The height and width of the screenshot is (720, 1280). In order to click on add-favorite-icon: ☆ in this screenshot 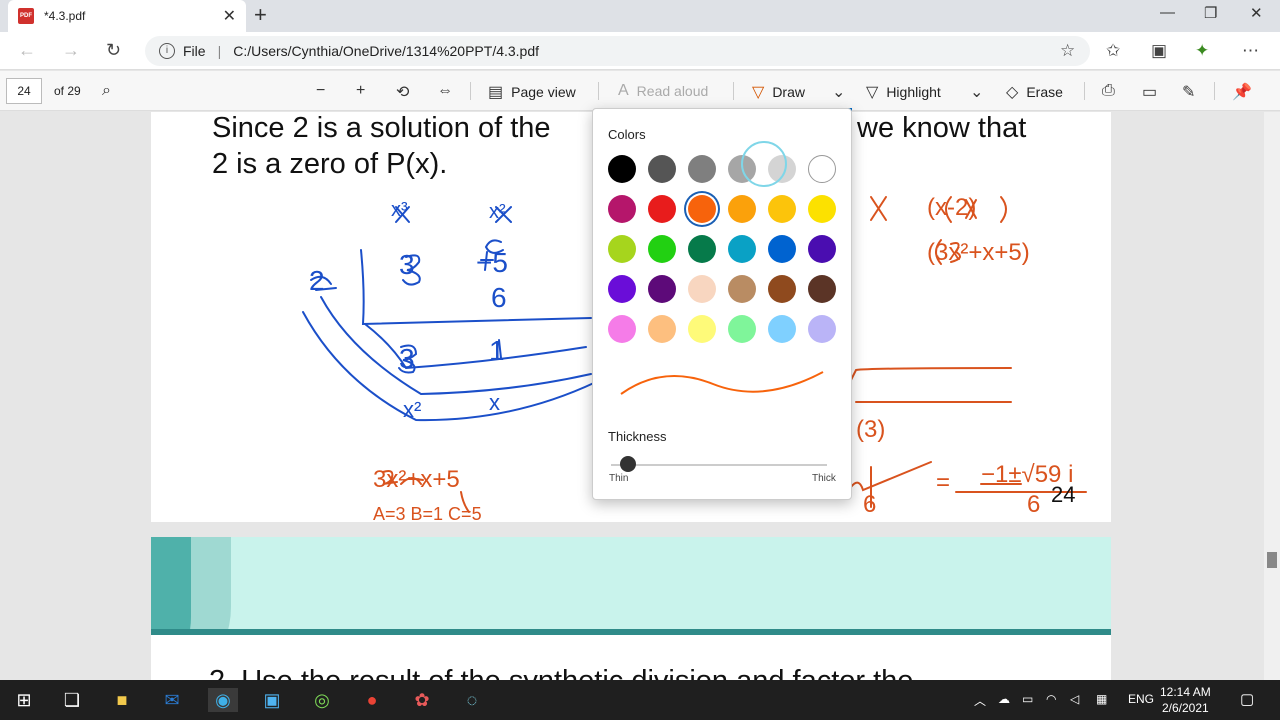, I will do `click(1067, 51)`.